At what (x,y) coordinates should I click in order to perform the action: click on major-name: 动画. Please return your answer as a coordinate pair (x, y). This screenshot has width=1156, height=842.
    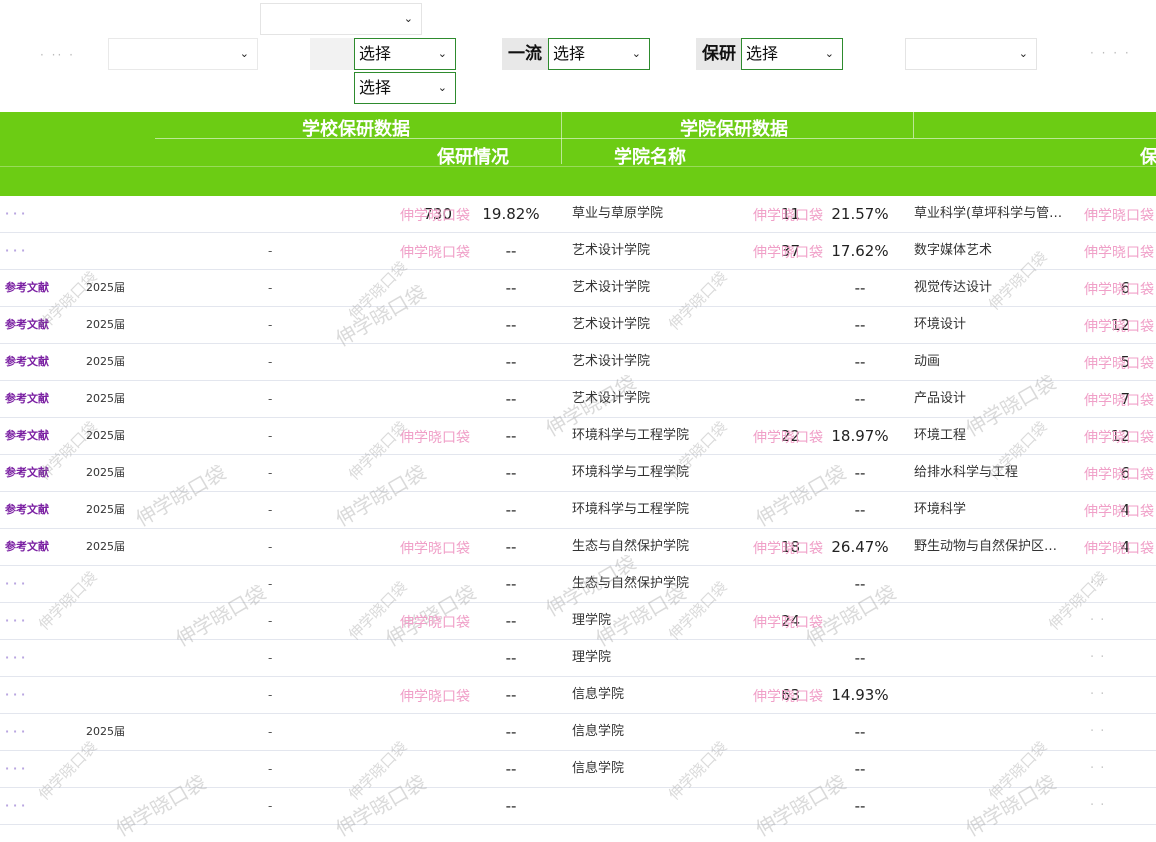
    Looking at the image, I should click on (927, 361).